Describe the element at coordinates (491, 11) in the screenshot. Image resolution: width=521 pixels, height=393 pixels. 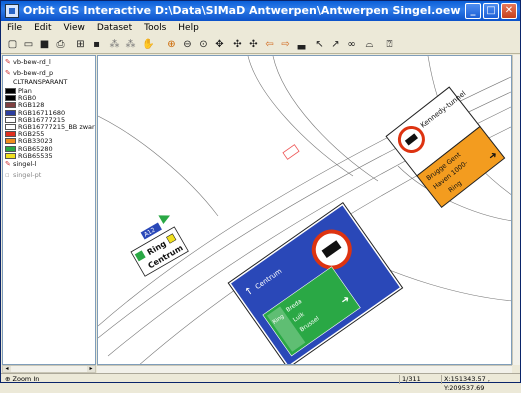
I see `maximize-button: □` at that location.